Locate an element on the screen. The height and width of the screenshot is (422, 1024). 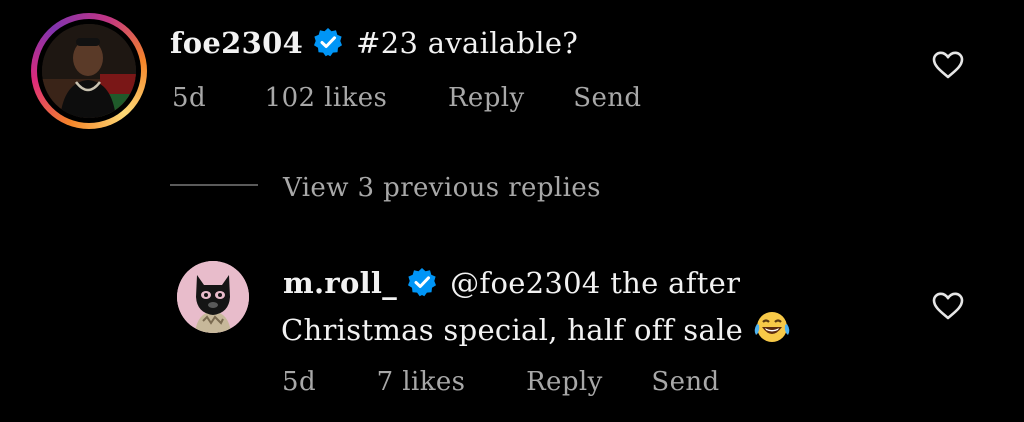
cat-avatar-icon is located at coordinates (213, 297).